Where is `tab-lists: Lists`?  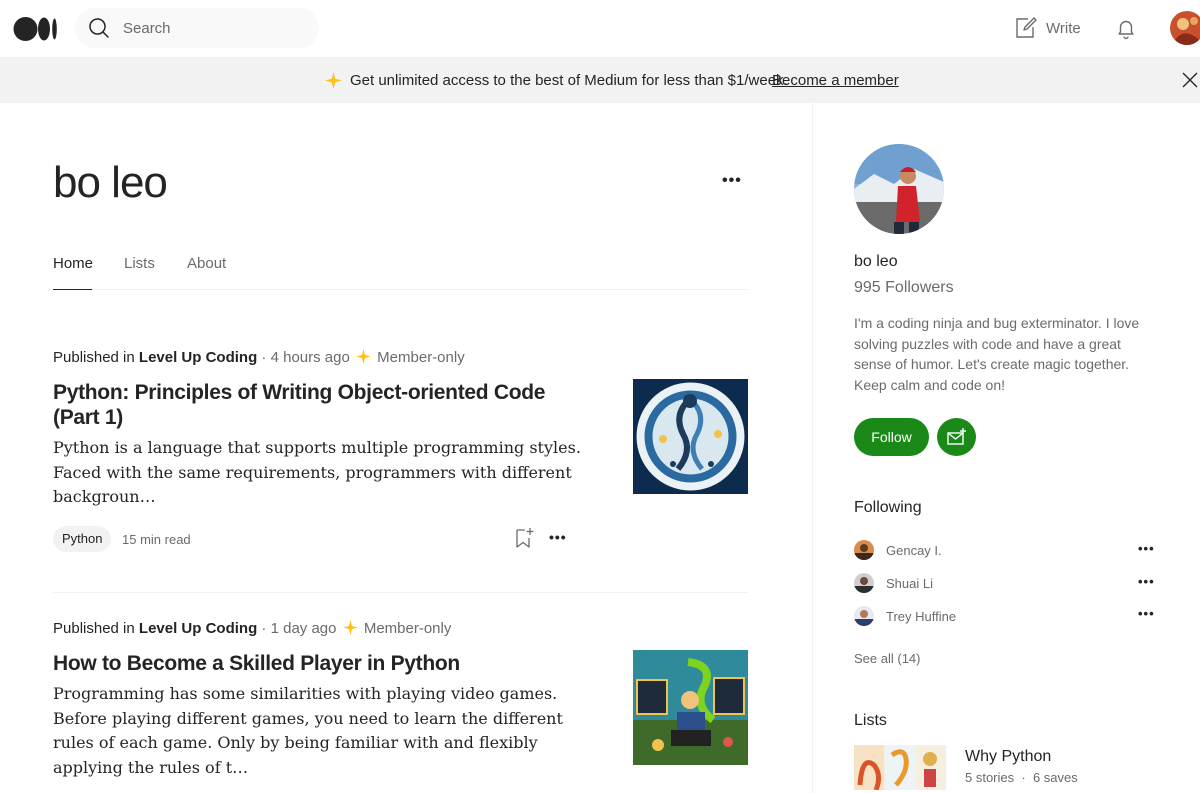
tab-lists: Lists is located at coordinates (139, 263).